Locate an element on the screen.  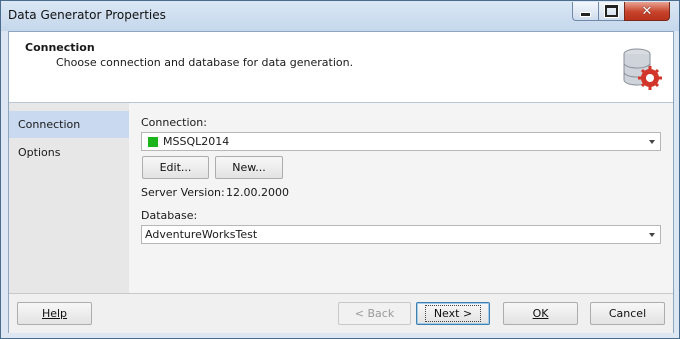
help-button: Help is located at coordinates (54, 313).